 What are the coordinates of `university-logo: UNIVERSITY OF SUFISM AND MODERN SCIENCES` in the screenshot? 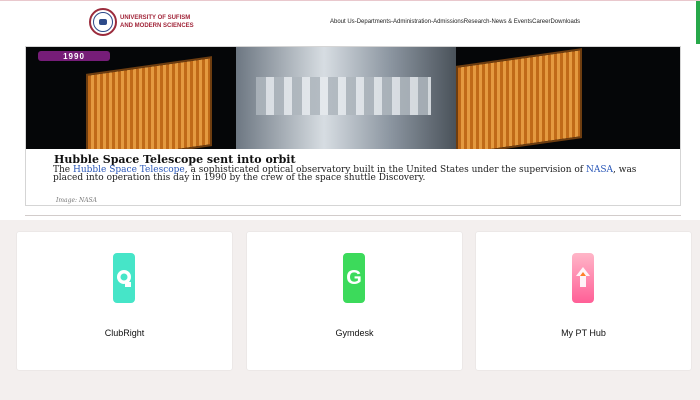 It's located at (141, 22).